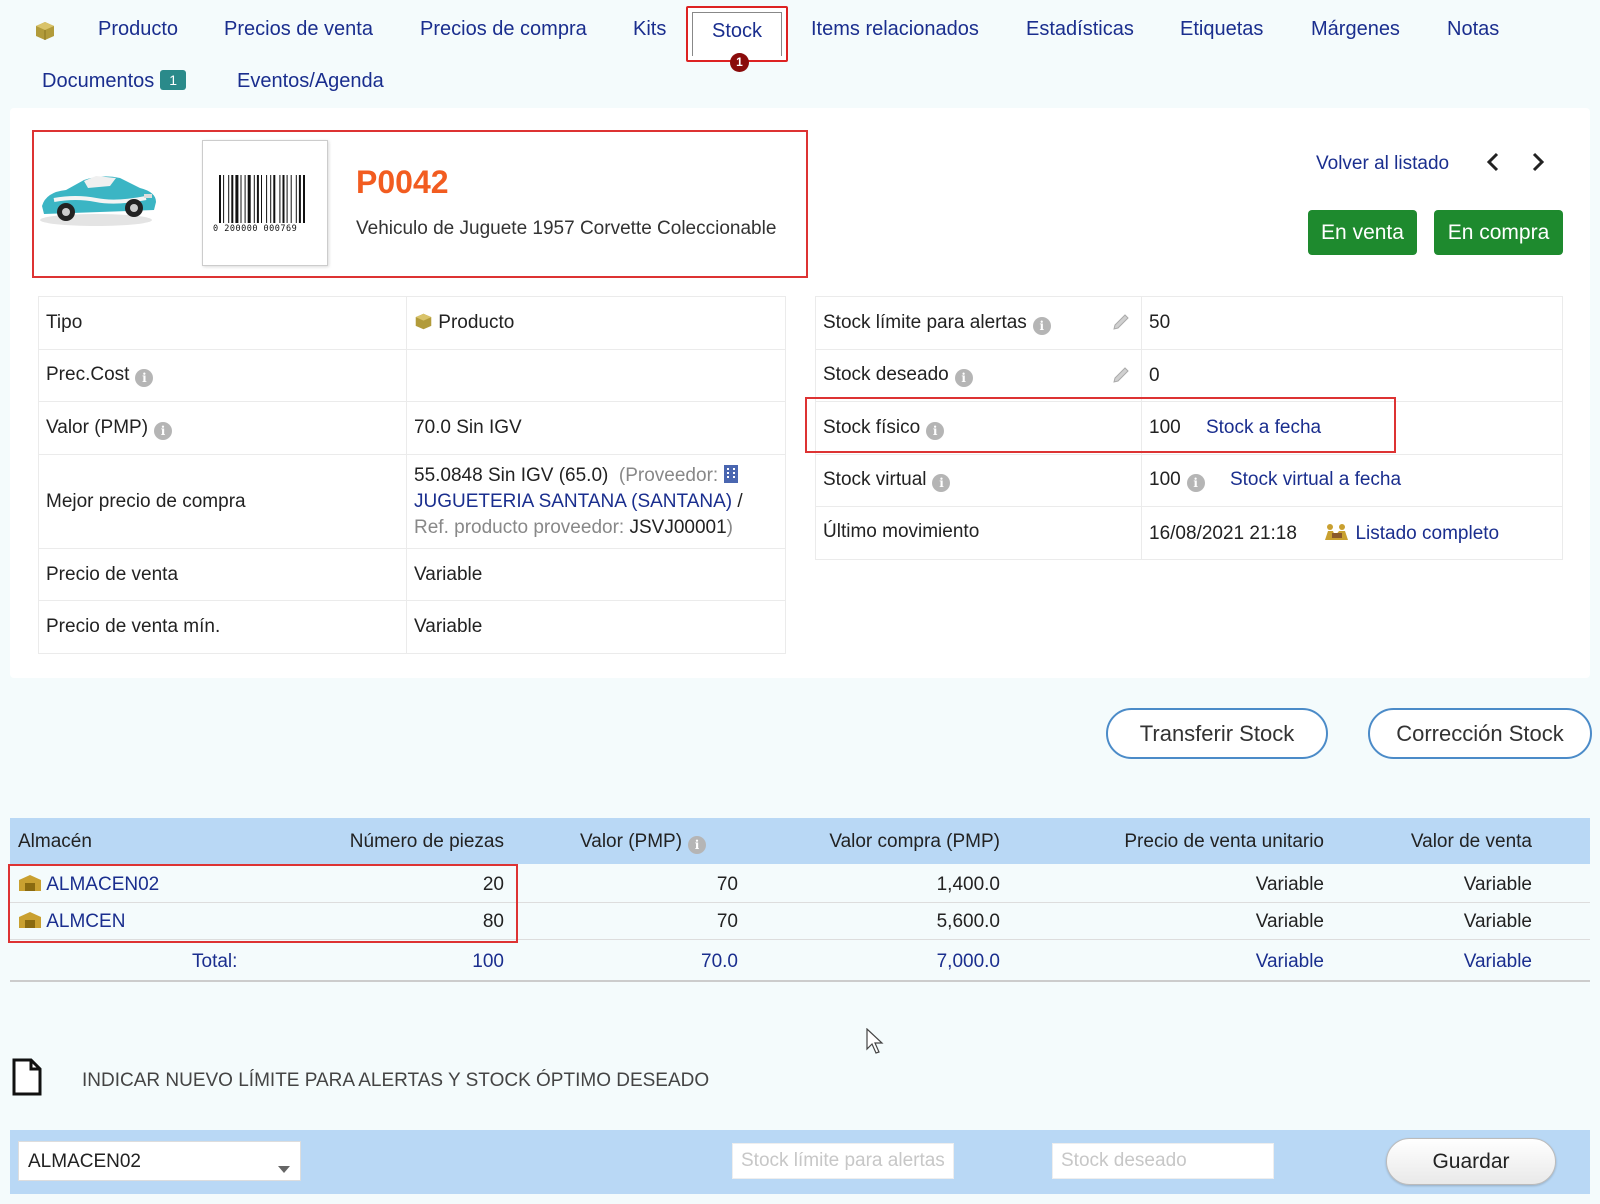  Describe the element at coordinates (875, 479) in the screenshot. I see `virtual-label: Stock virtual` at that location.